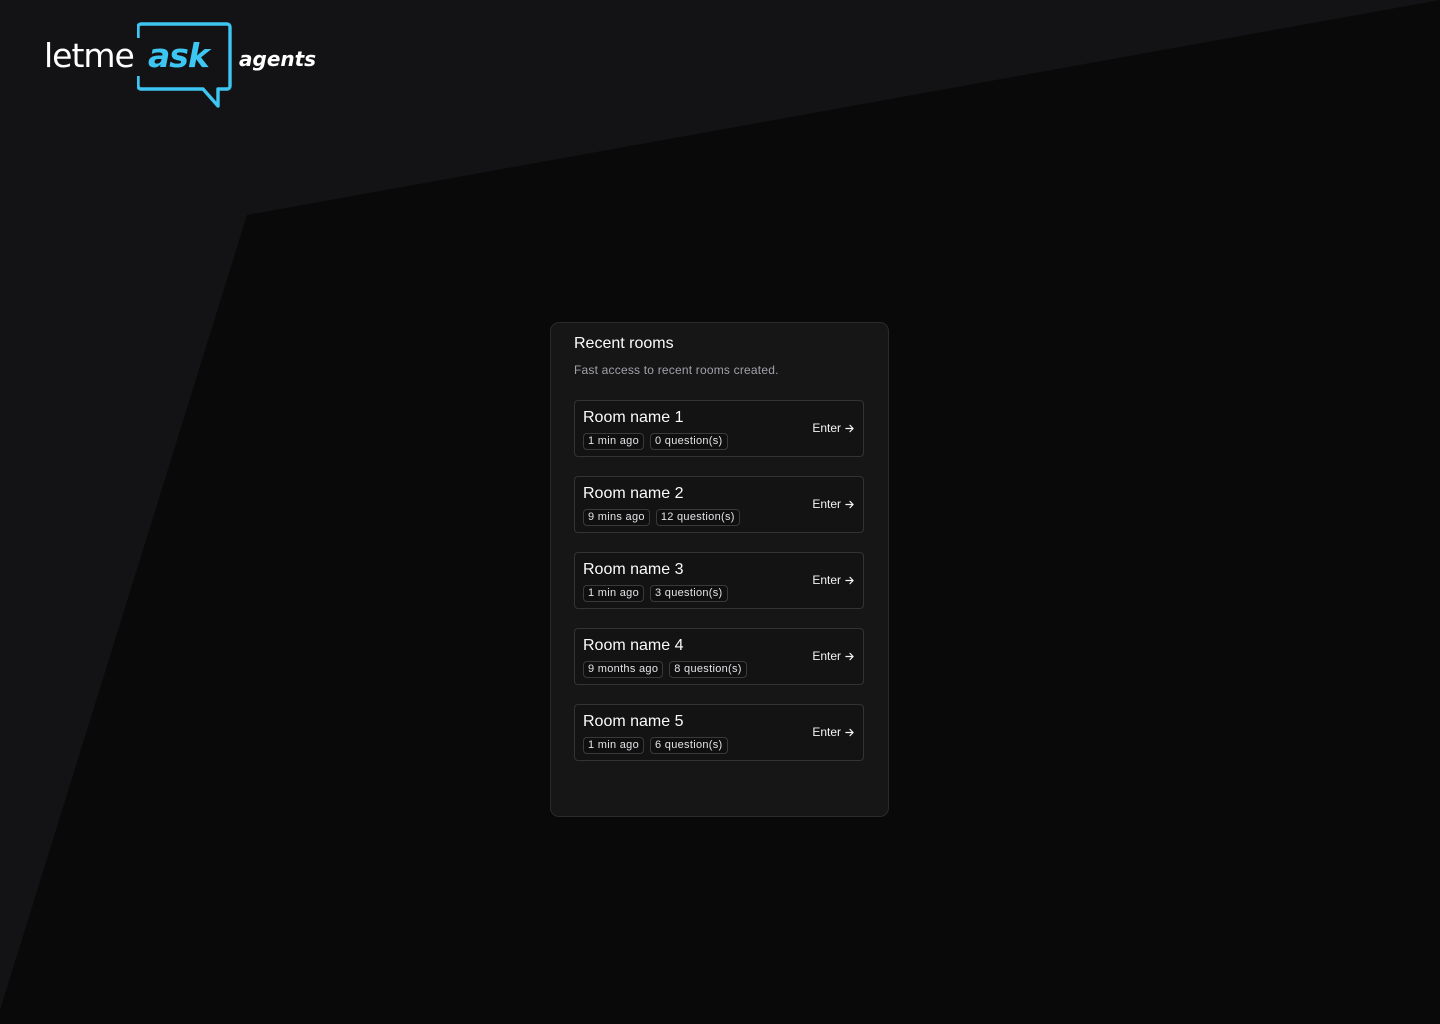  What do you see at coordinates (689, 593) in the screenshot?
I see `questions-badge: 3 question(s)` at bounding box center [689, 593].